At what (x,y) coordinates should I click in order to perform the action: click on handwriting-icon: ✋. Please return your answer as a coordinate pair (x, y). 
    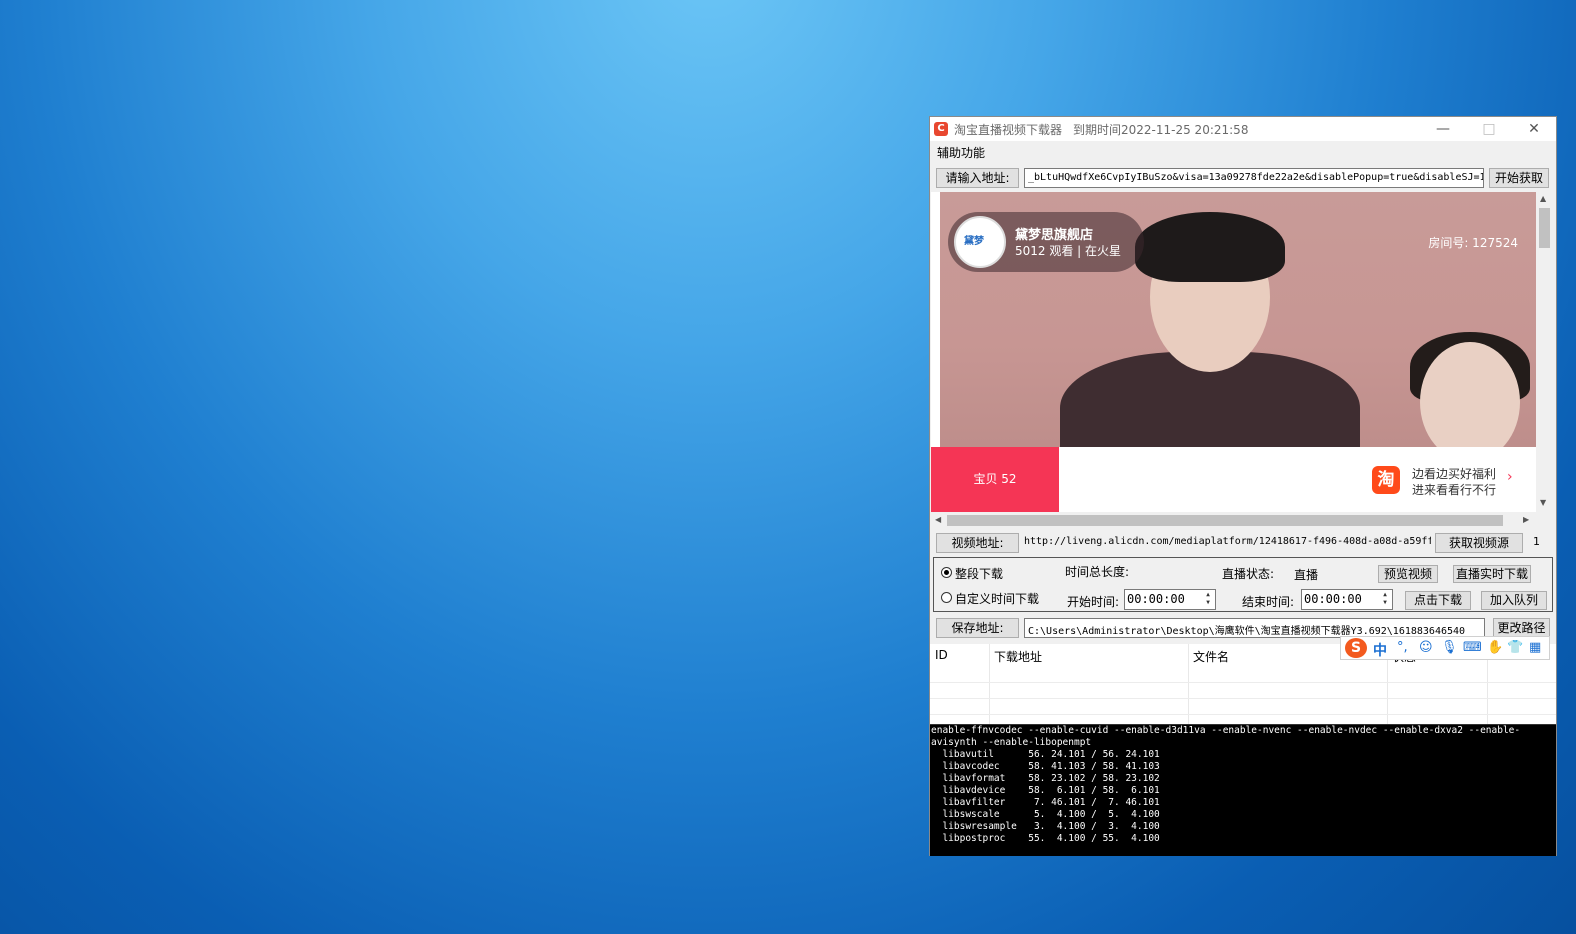
    Looking at the image, I should click on (1495, 647).